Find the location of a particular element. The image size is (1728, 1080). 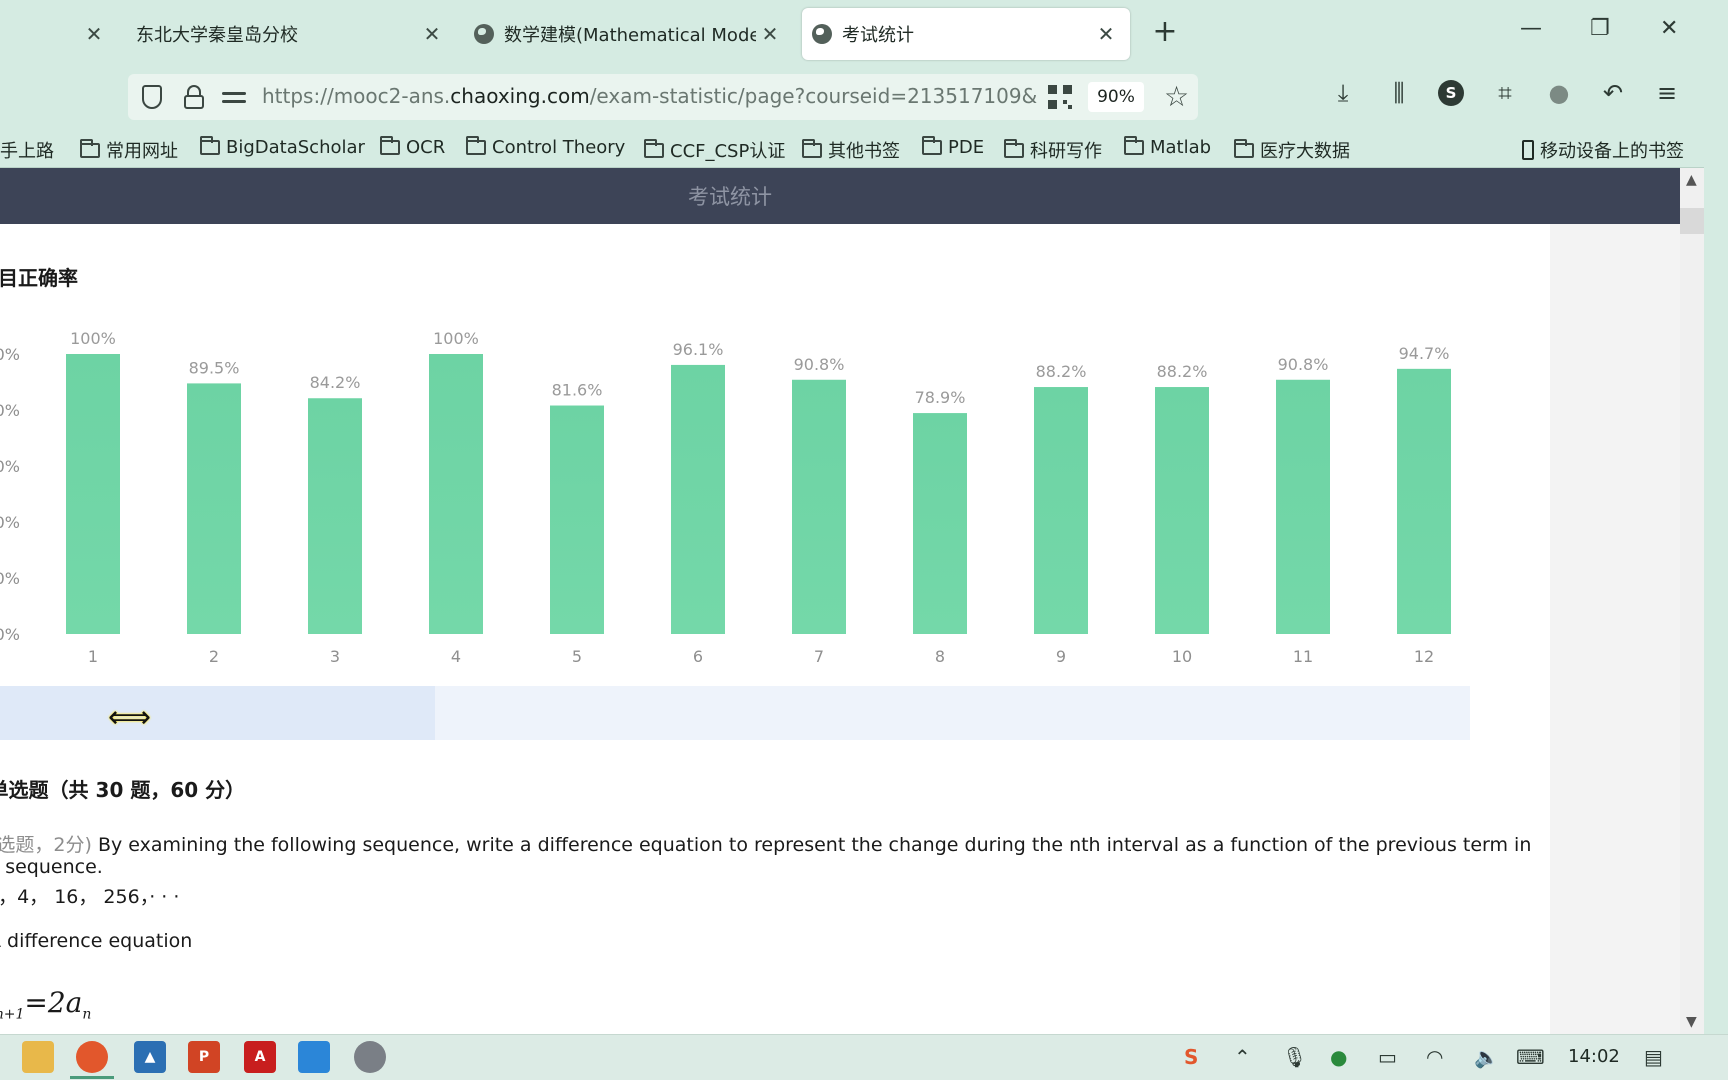

firefox-icon is located at coordinates (92, 1060).